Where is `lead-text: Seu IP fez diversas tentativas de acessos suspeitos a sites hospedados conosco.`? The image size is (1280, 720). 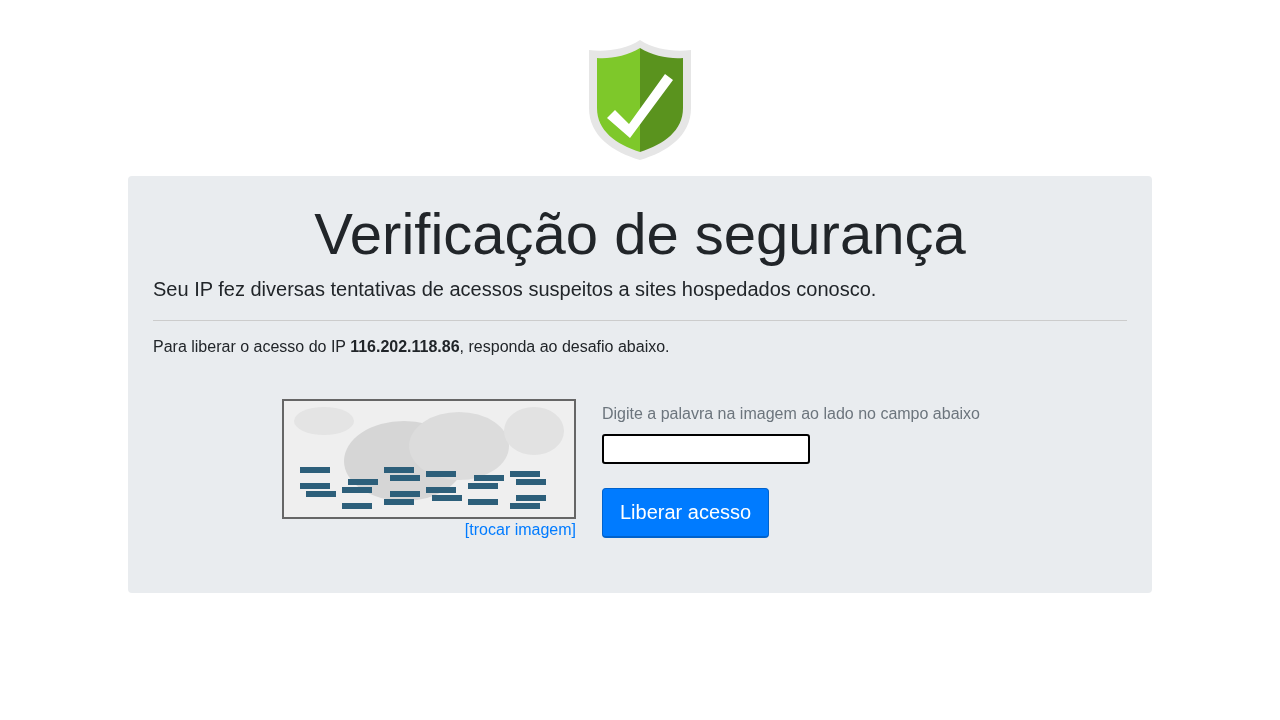
lead-text: Seu IP fez diversas tentativas de acessos suspeitos a sites hospedados conosco. is located at coordinates (515, 289).